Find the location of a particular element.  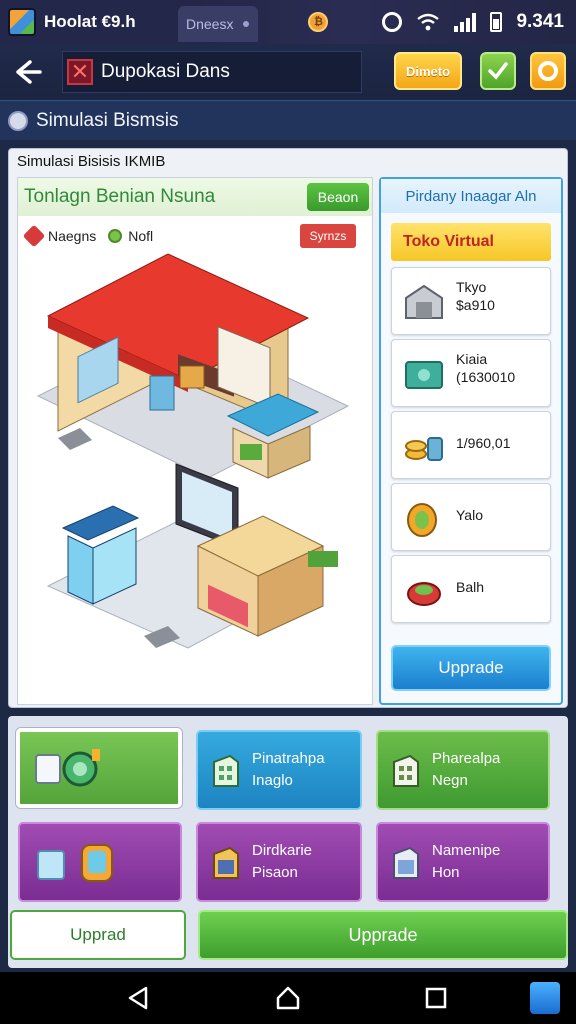

cup-watch-icon is located at coordinates (67, 768).